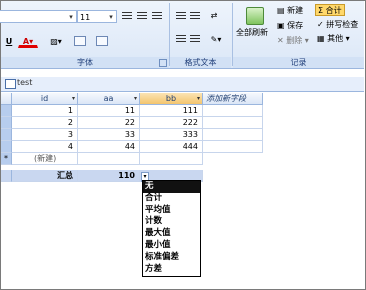 The image size is (366, 290). Describe the element at coordinates (127, 15) in the screenshot. I see `align-left-icon` at that location.